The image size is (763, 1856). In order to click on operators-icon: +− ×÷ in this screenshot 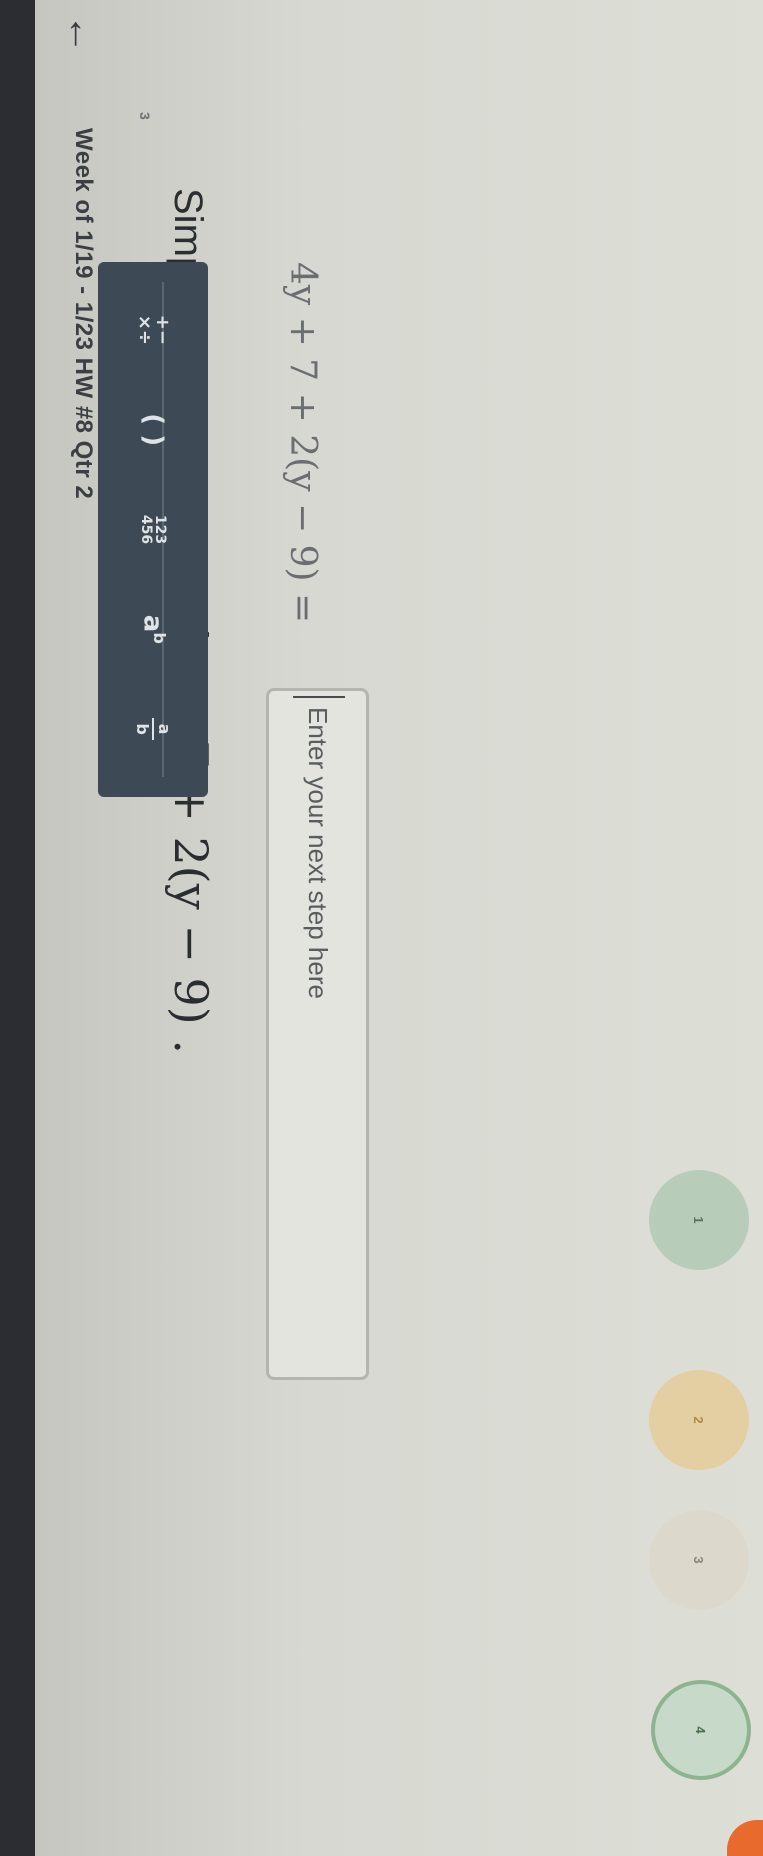, I will do `click(153, 329)`.